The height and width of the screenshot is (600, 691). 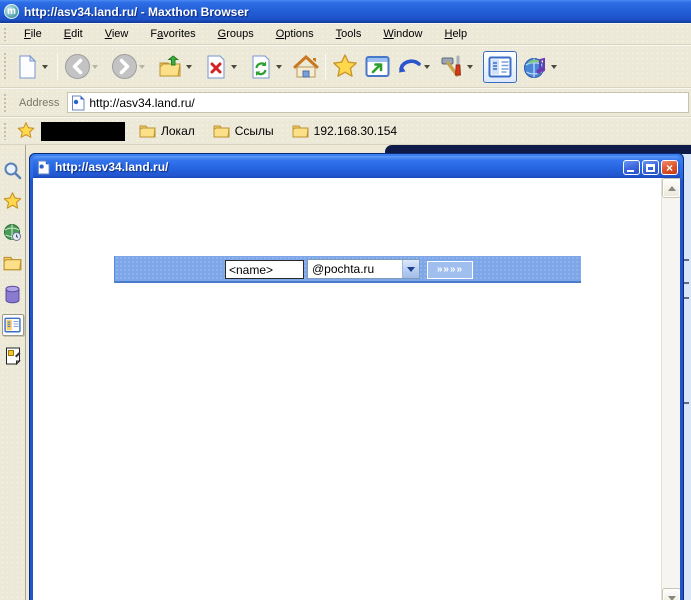 I want to click on search-icon, so click(x=13, y=170).